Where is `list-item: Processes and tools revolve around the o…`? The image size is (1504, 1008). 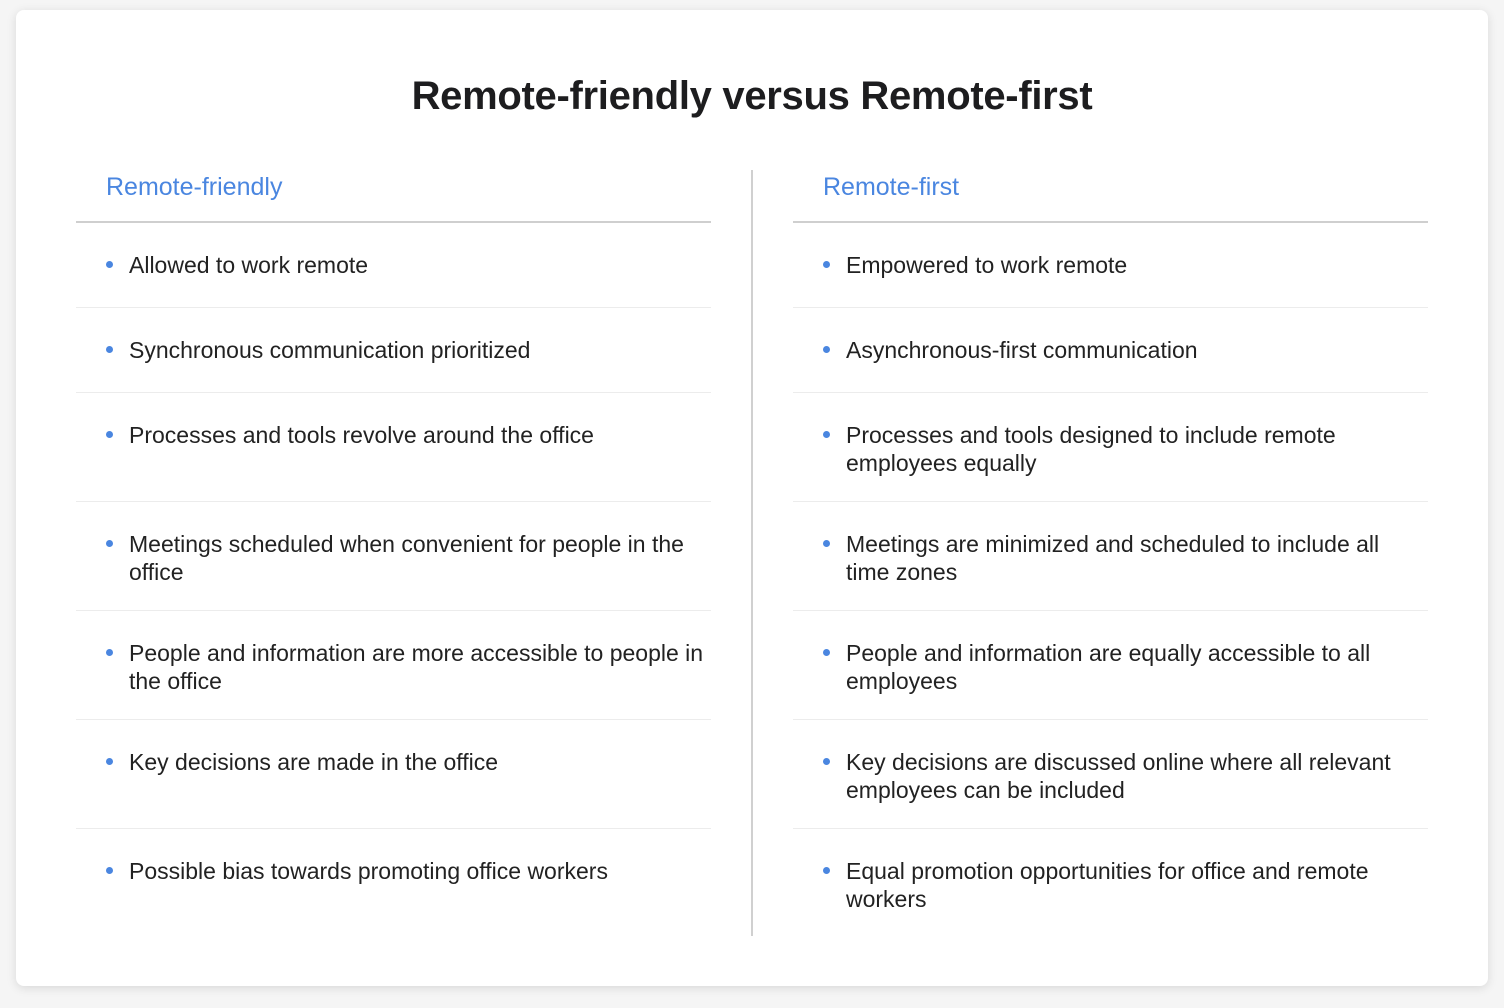
list-item: Processes and tools revolve around the o… is located at coordinates (393, 447).